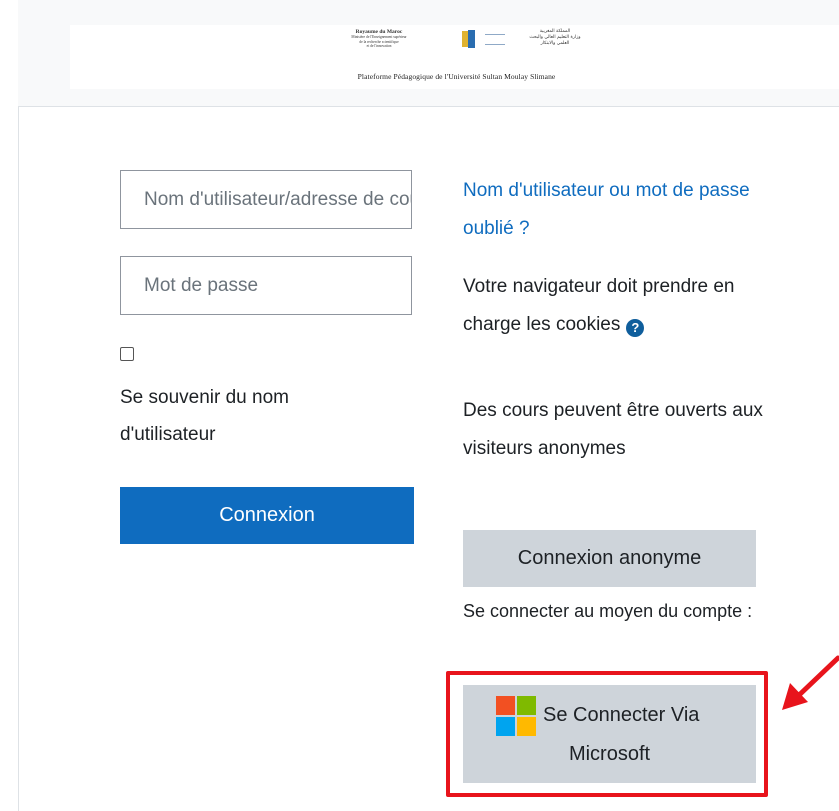 This screenshot has width=839, height=811. What do you see at coordinates (277, 199) in the screenshot?
I see `username-placeholder: Nom d'utilisateur/adresse de courriel` at bounding box center [277, 199].